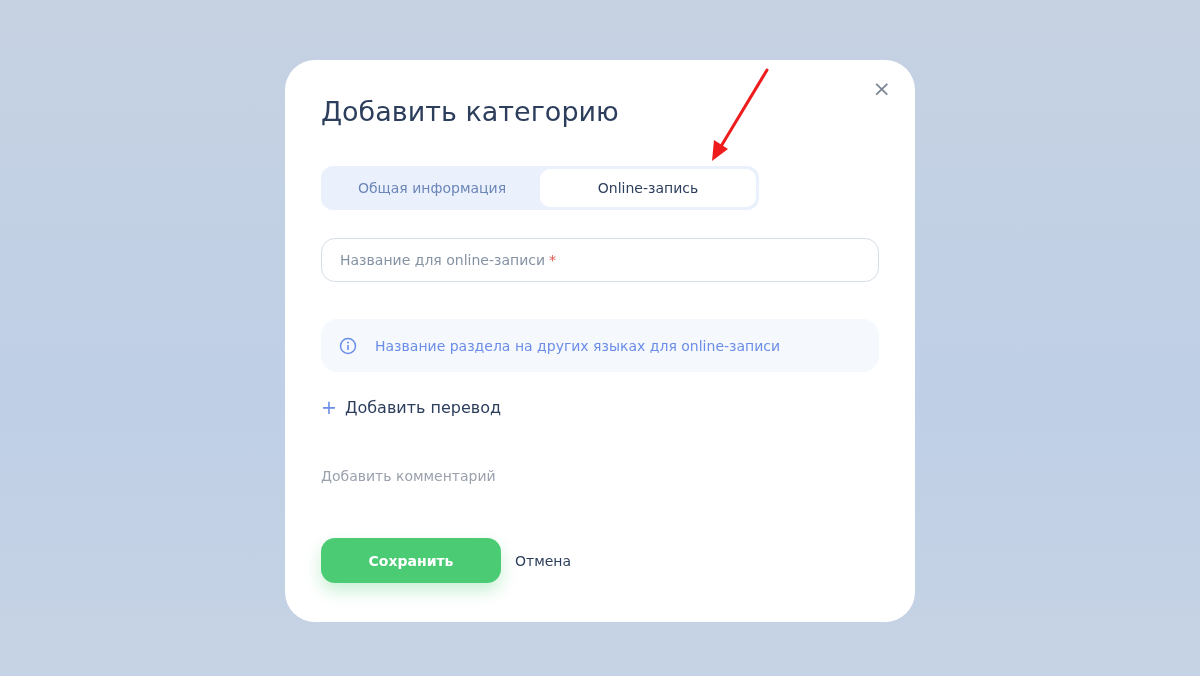 The height and width of the screenshot is (676, 1200). What do you see at coordinates (881, 89) in the screenshot?
I see `close-button: ×` at bounding box center [881, 89].